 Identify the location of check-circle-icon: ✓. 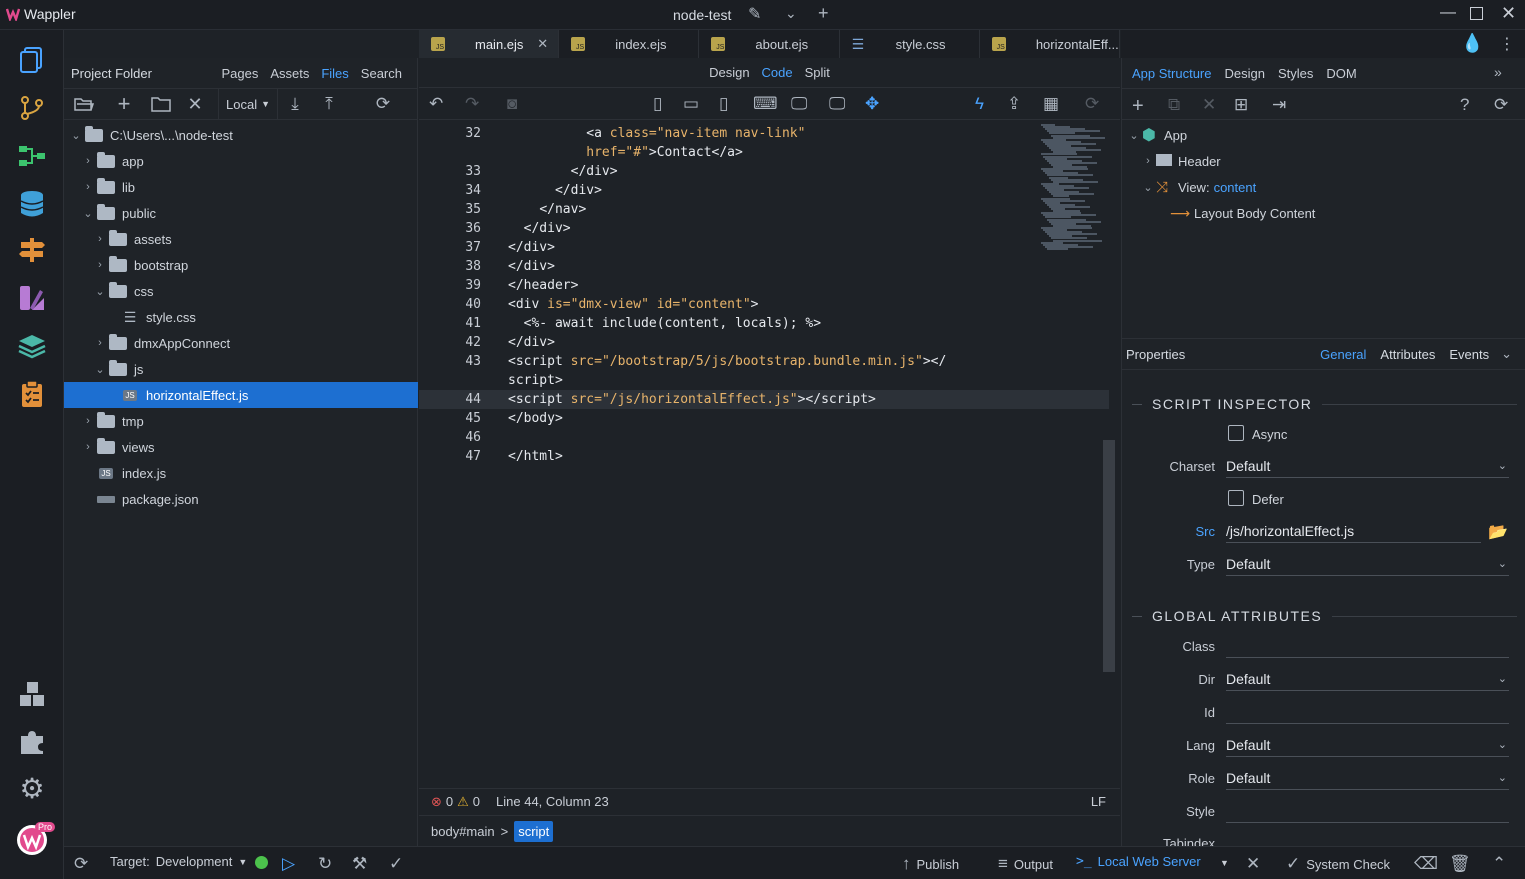
(396, 864).